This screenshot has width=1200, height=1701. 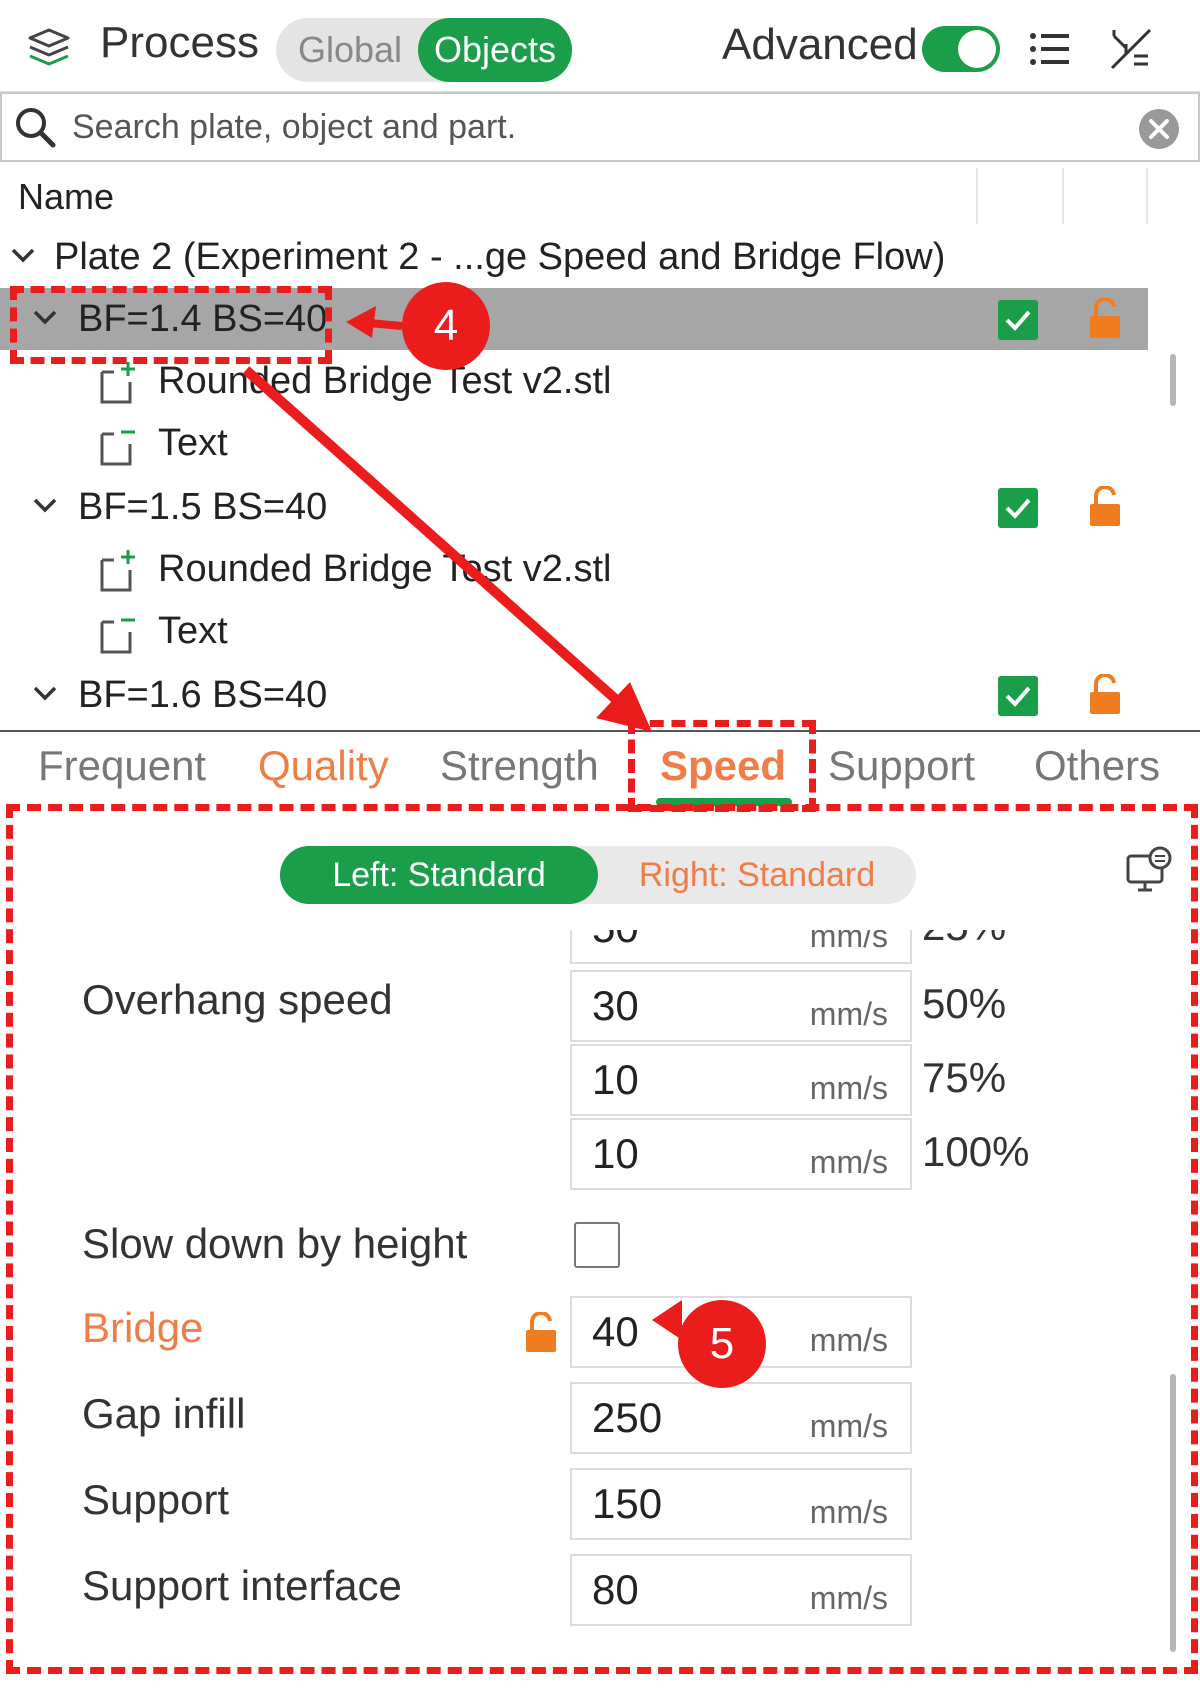 What do you see at coordinates (49, 47) in the screenshot?
I see `layers-icon` at bounding box center [49, 47].